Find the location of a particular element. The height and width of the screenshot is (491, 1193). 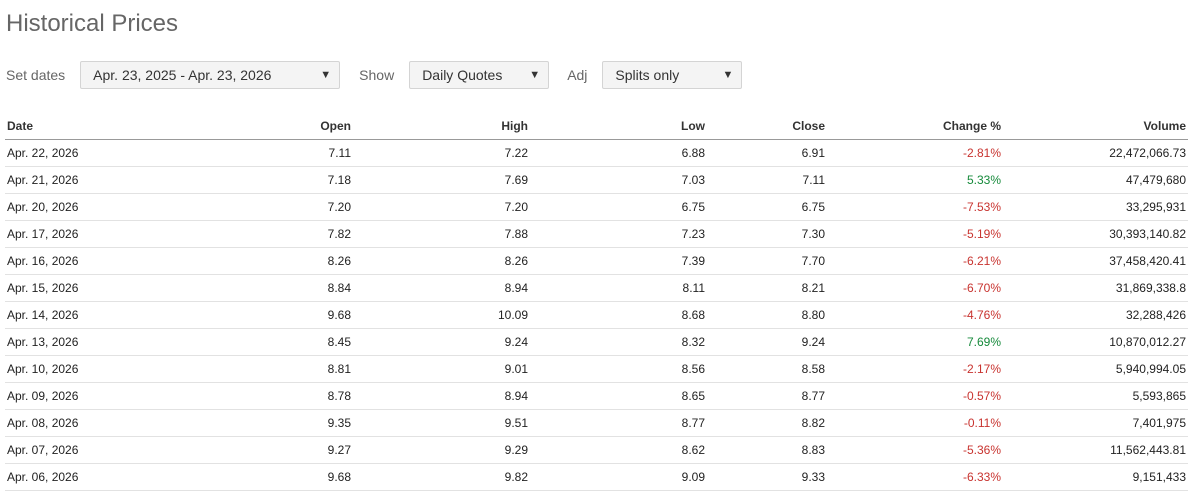

volume-cell: 10,870,012.27 is located at coordinates (1095, 342).